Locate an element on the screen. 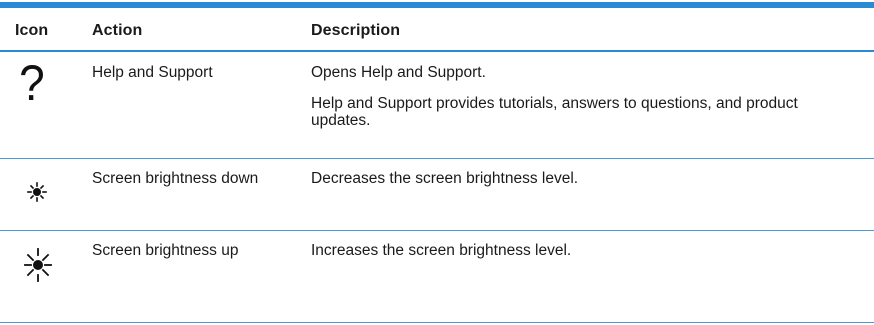 The image size is (874, 325). brightness-up-icon is located at coordinates (38, 264).